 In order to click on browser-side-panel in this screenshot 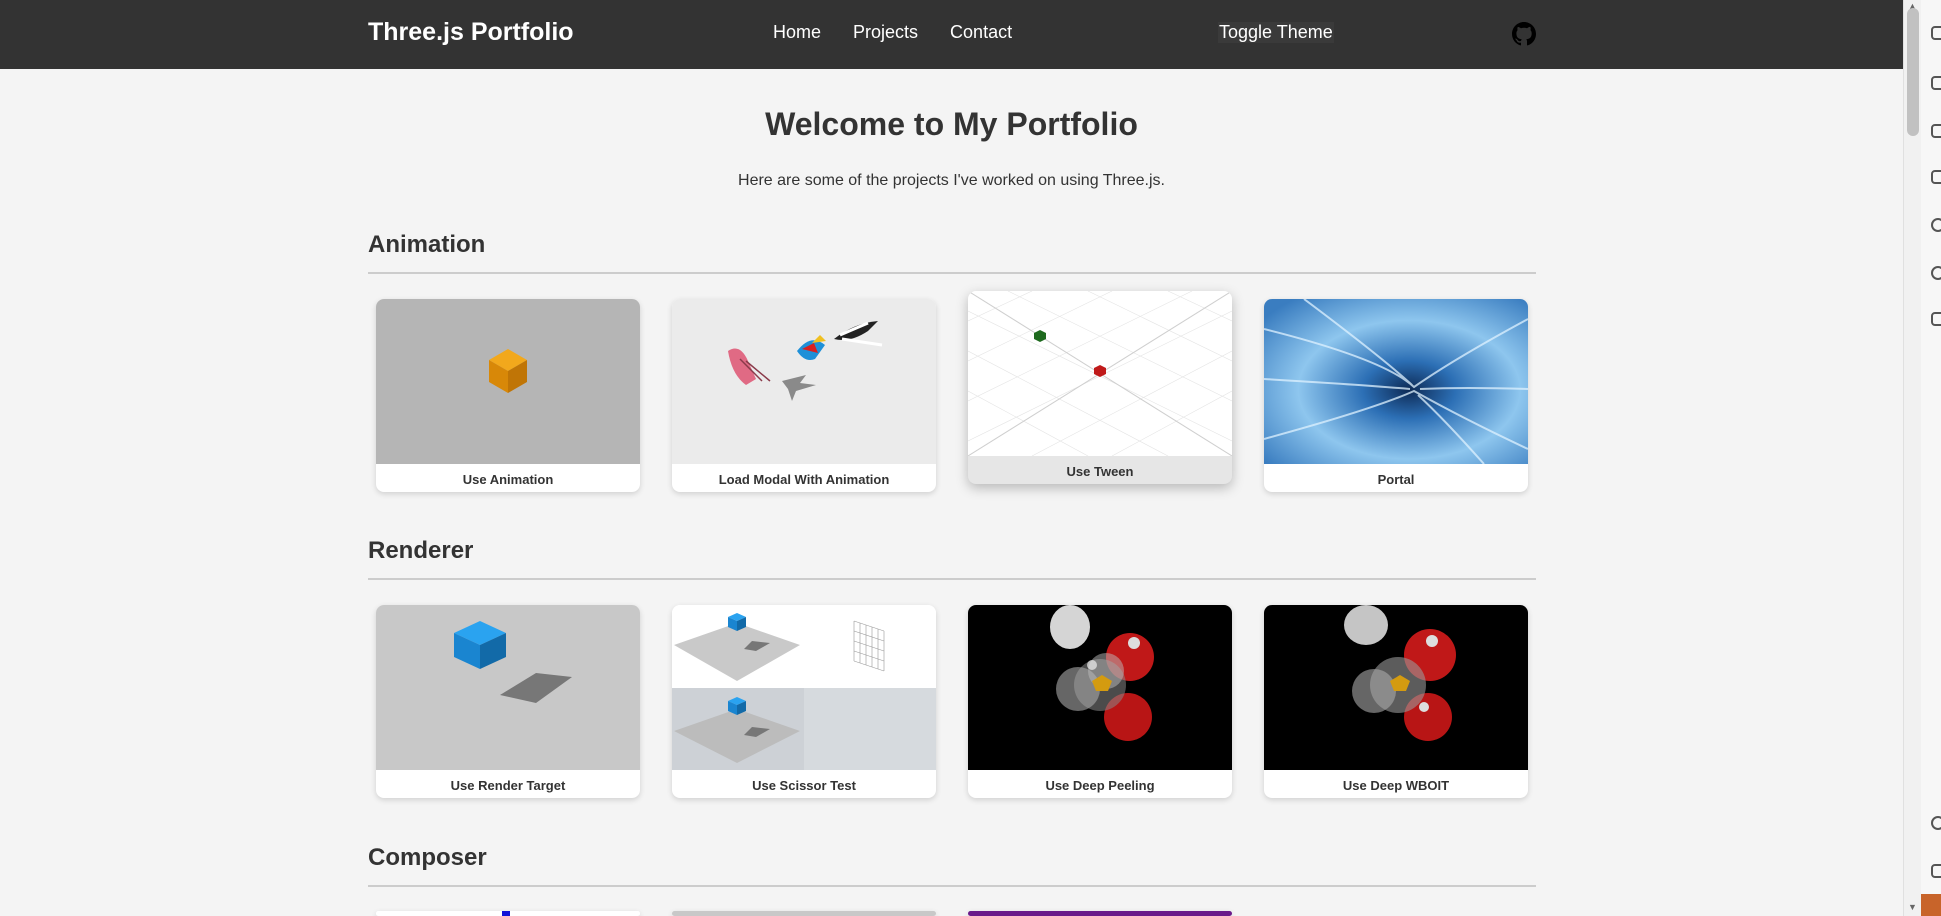, I will do `click(1931, 458)`.